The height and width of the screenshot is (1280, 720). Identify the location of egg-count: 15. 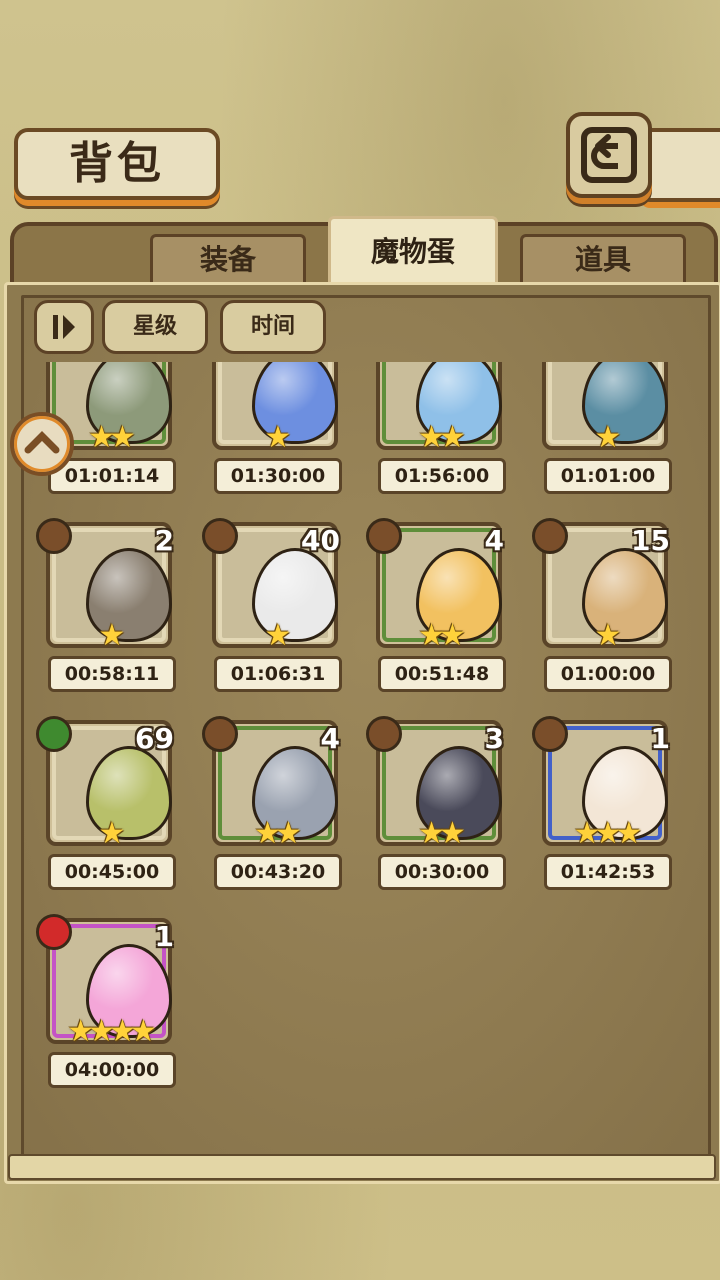
(650, 540).